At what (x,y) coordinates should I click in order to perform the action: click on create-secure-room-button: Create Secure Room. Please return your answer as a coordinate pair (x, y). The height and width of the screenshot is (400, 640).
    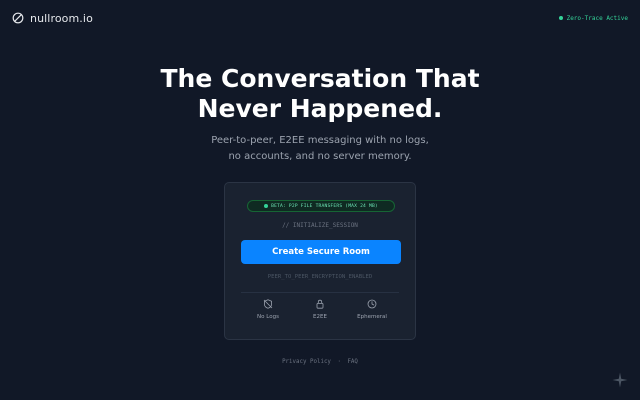
    Looking at the image, I should click on (321, 252).